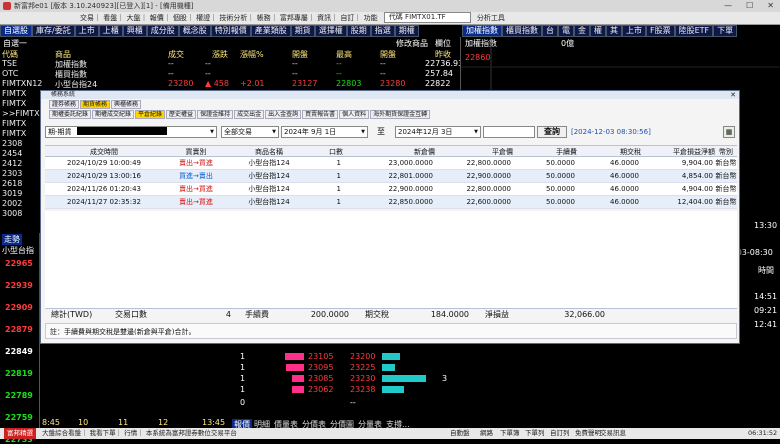 The image size is (780, 444). I want to click on tab-right-10: 下單, so click(725, 31).